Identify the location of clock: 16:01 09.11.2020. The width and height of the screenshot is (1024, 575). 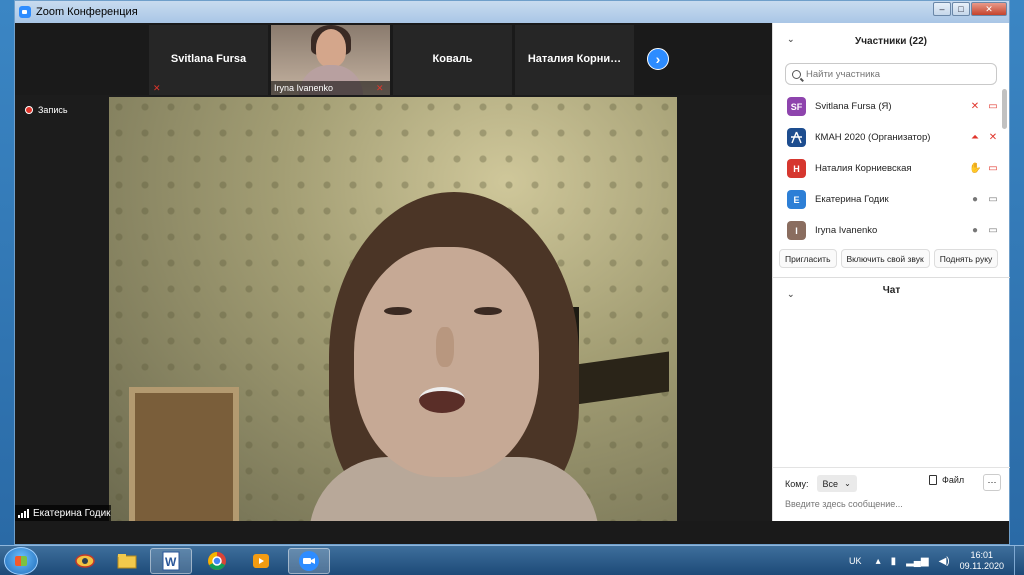
(982, 561).